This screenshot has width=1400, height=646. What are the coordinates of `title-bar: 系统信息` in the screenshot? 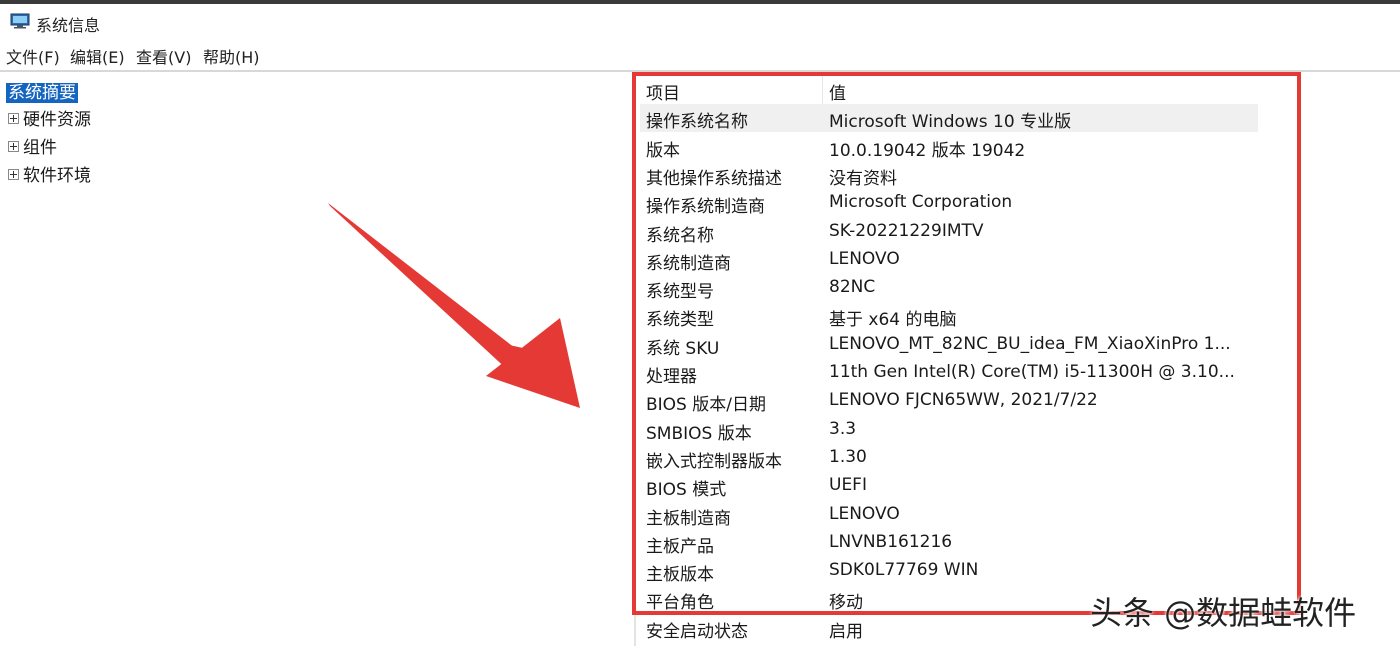 It's located at (700, 20).